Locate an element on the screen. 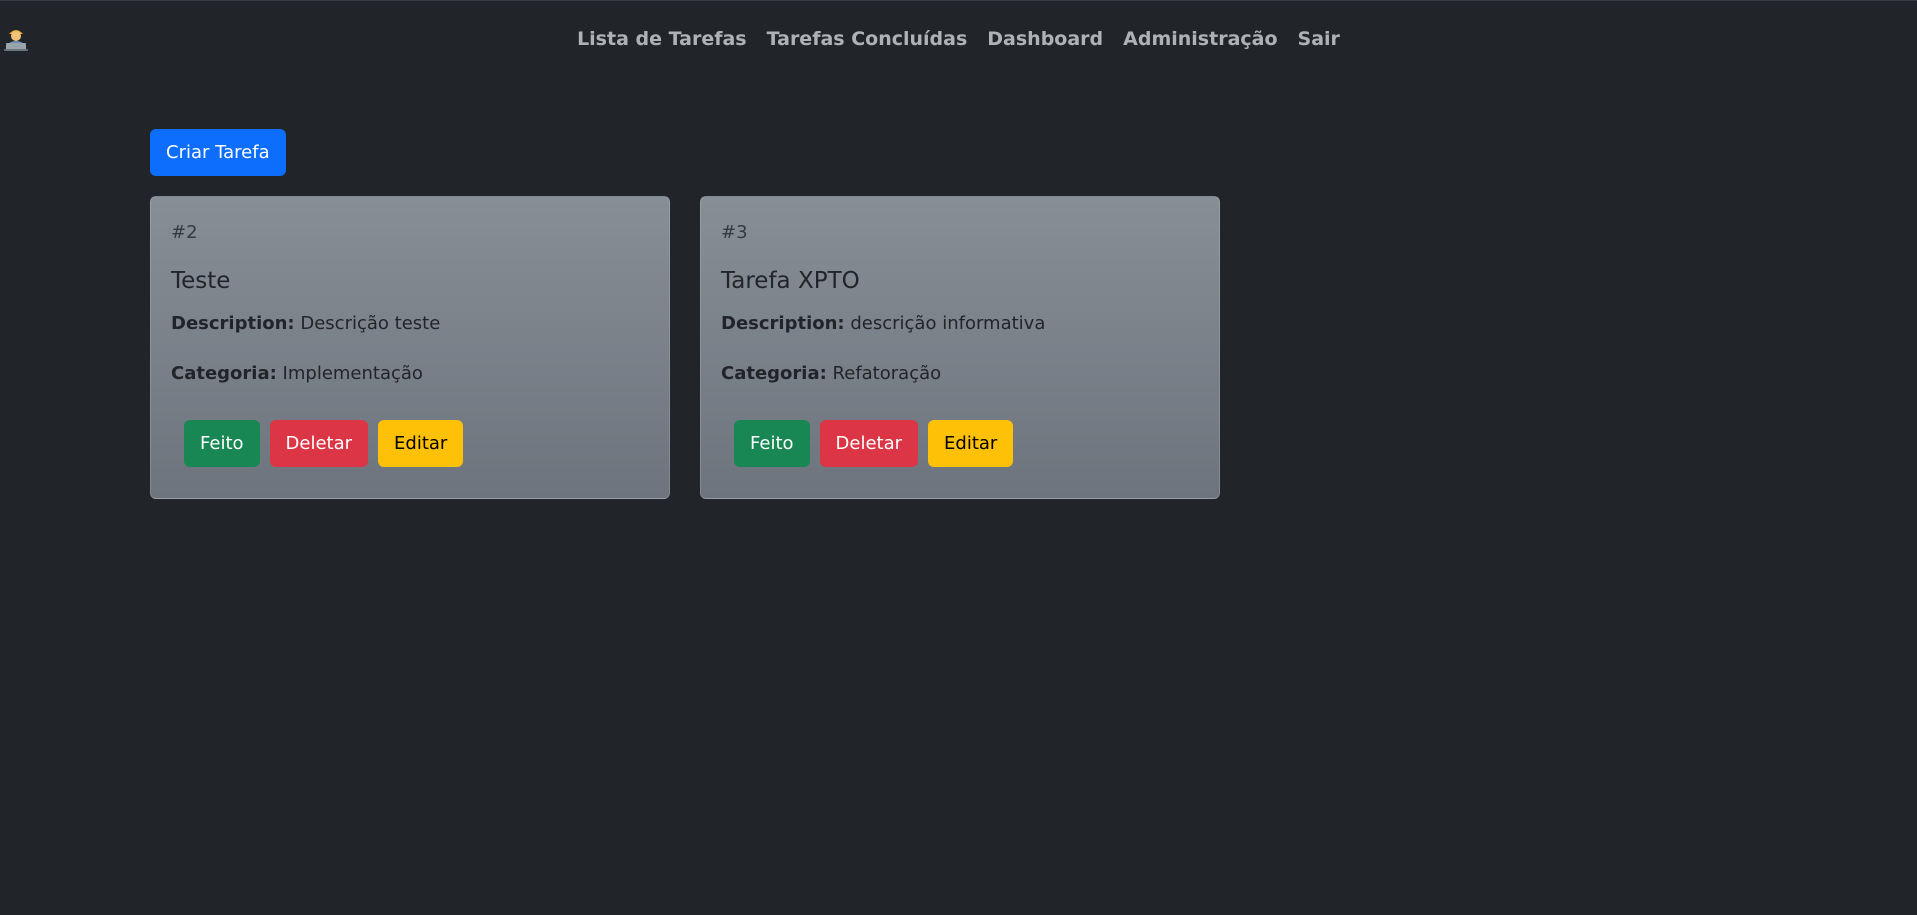  task-title: Tarefa XPTO is located at coordinates (790, 281).